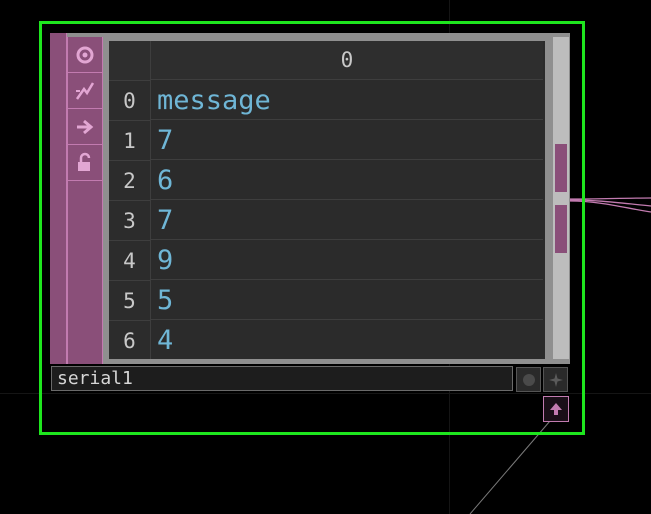 Image resolution: width=651 pixels, height=514 pixels. Describe the element at coordinates (130, 301) in the screenshot. I see `row-index: 5` at that location.